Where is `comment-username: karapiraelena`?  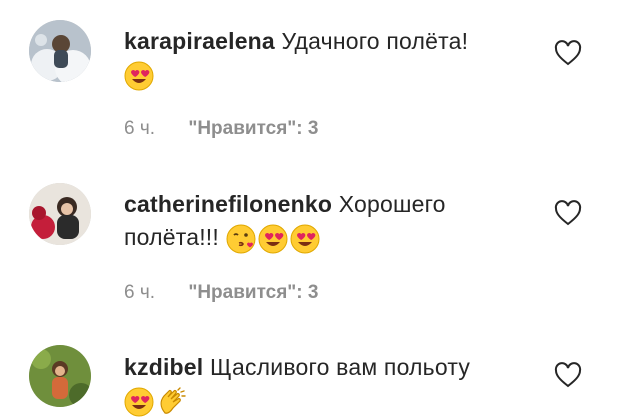
comment-username: karapiraelena is located at coordinates (199, 41).